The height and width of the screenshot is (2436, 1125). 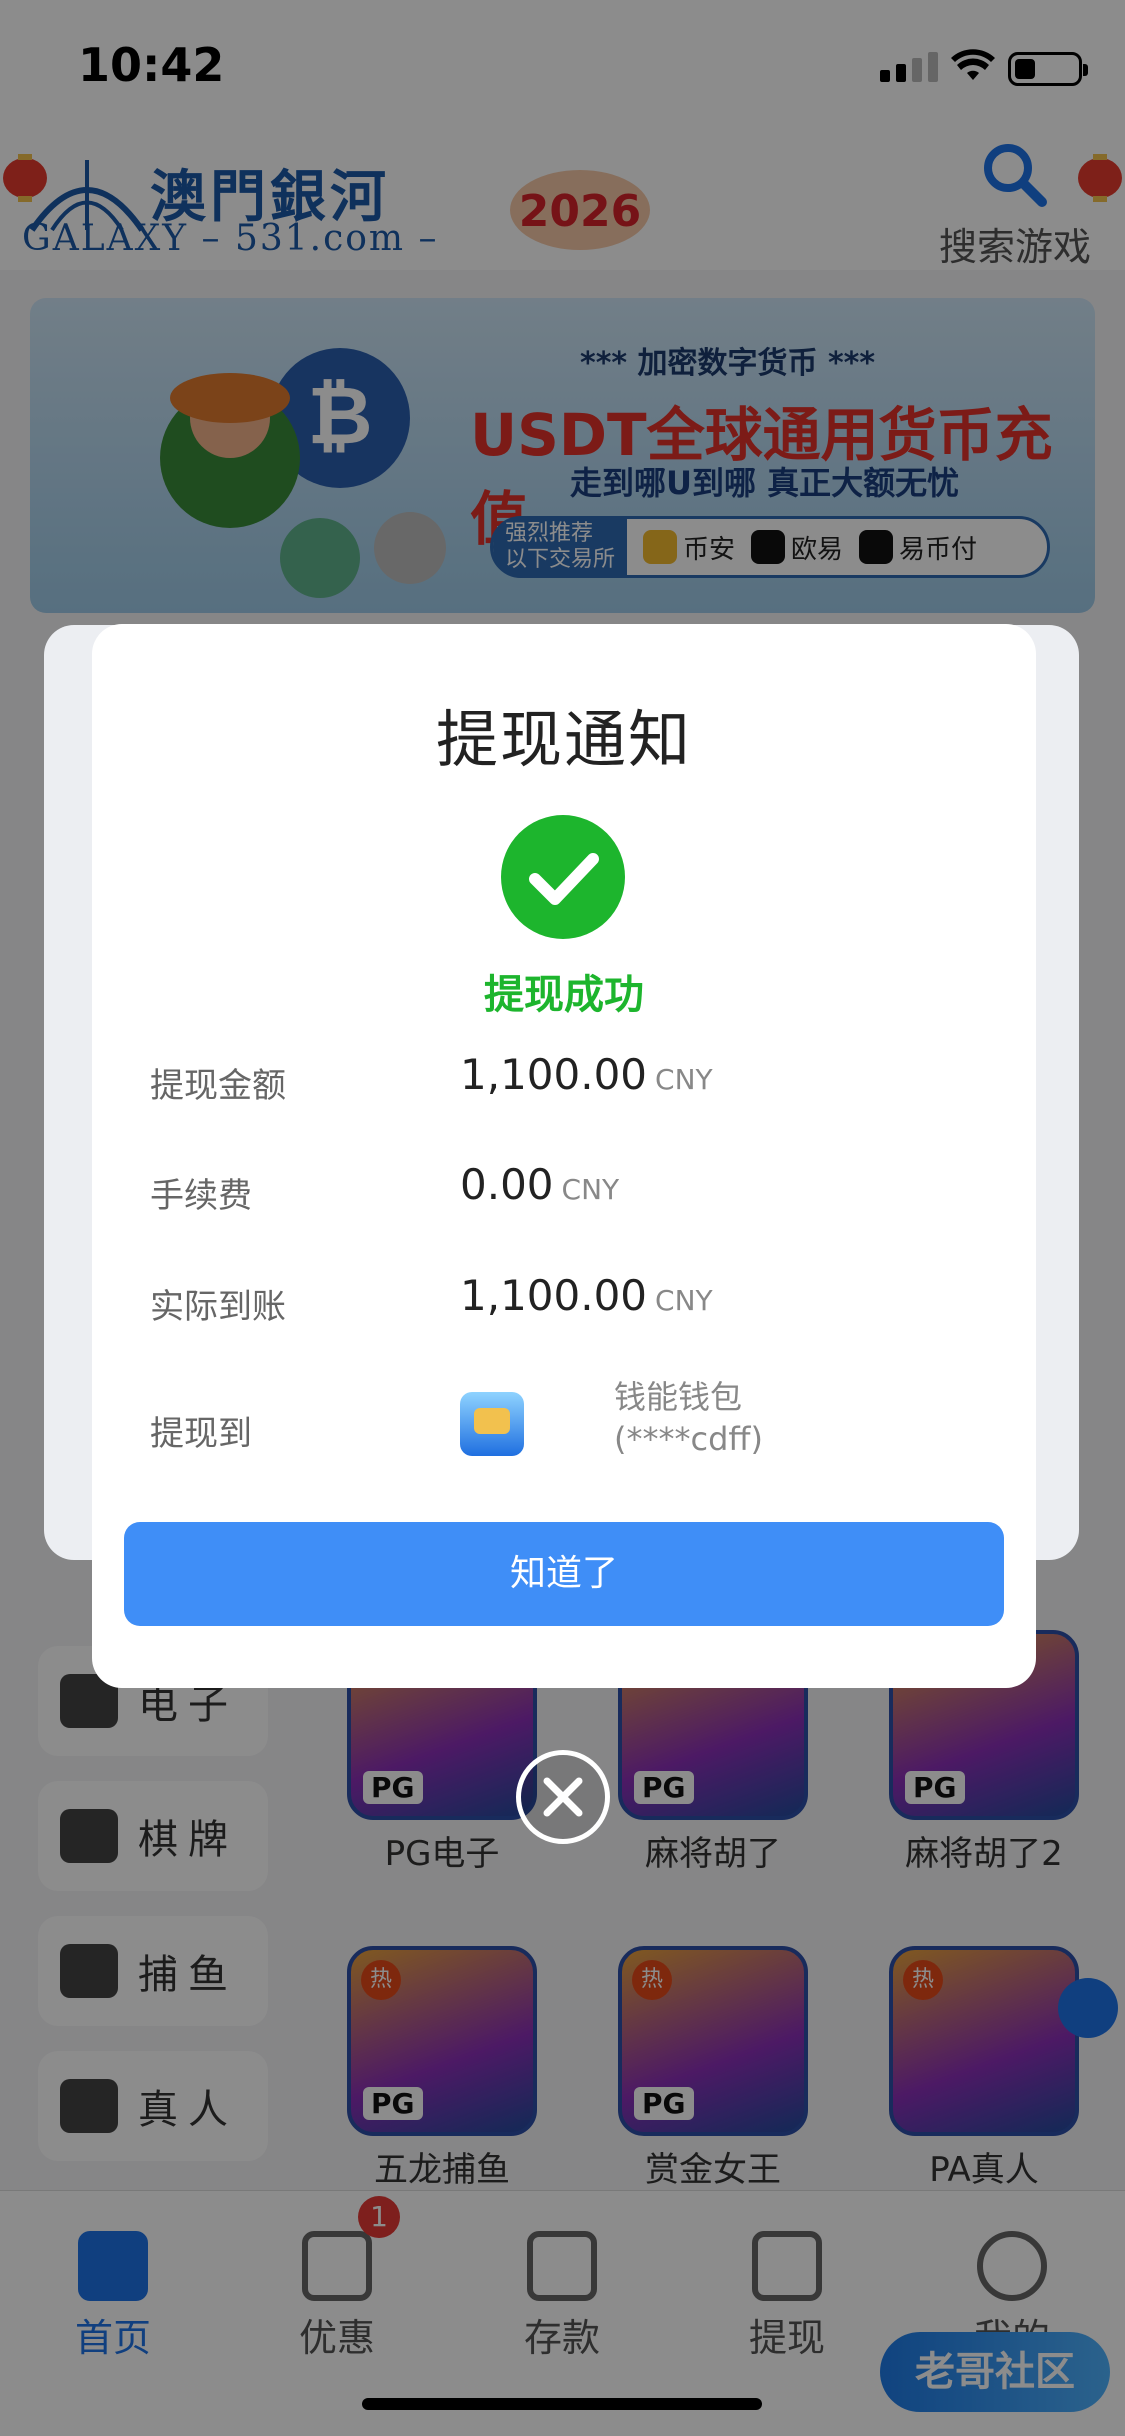 What do you see at coordinates (218, 1307) in the screenshot?
I see `row-label: 实际到账` at bounding box center [218, 1307].